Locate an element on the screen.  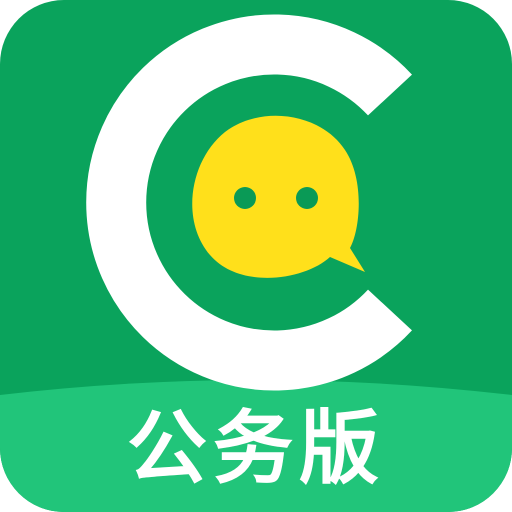
bubble-eye-right is located at coordinates (307, 198).